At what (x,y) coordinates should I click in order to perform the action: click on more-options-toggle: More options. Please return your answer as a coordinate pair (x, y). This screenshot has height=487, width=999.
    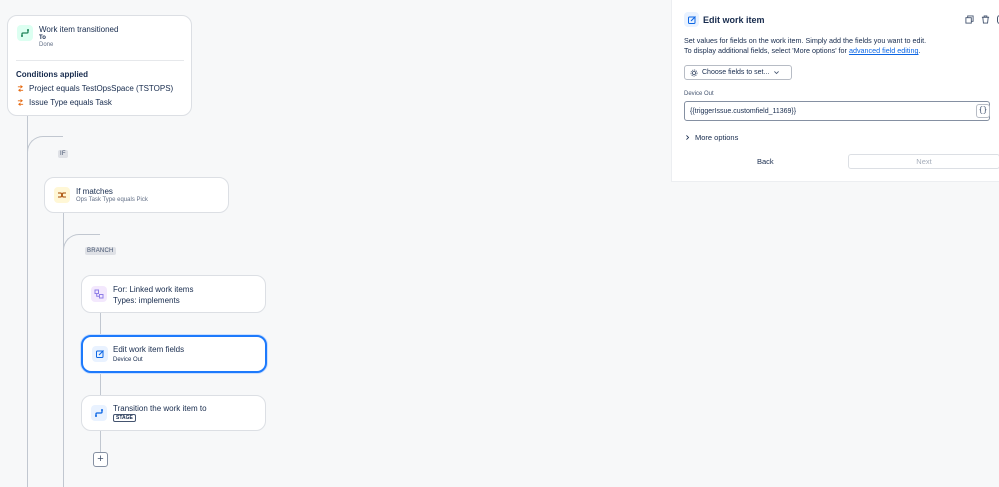
    Looking at the image, I should click on (711, 137).